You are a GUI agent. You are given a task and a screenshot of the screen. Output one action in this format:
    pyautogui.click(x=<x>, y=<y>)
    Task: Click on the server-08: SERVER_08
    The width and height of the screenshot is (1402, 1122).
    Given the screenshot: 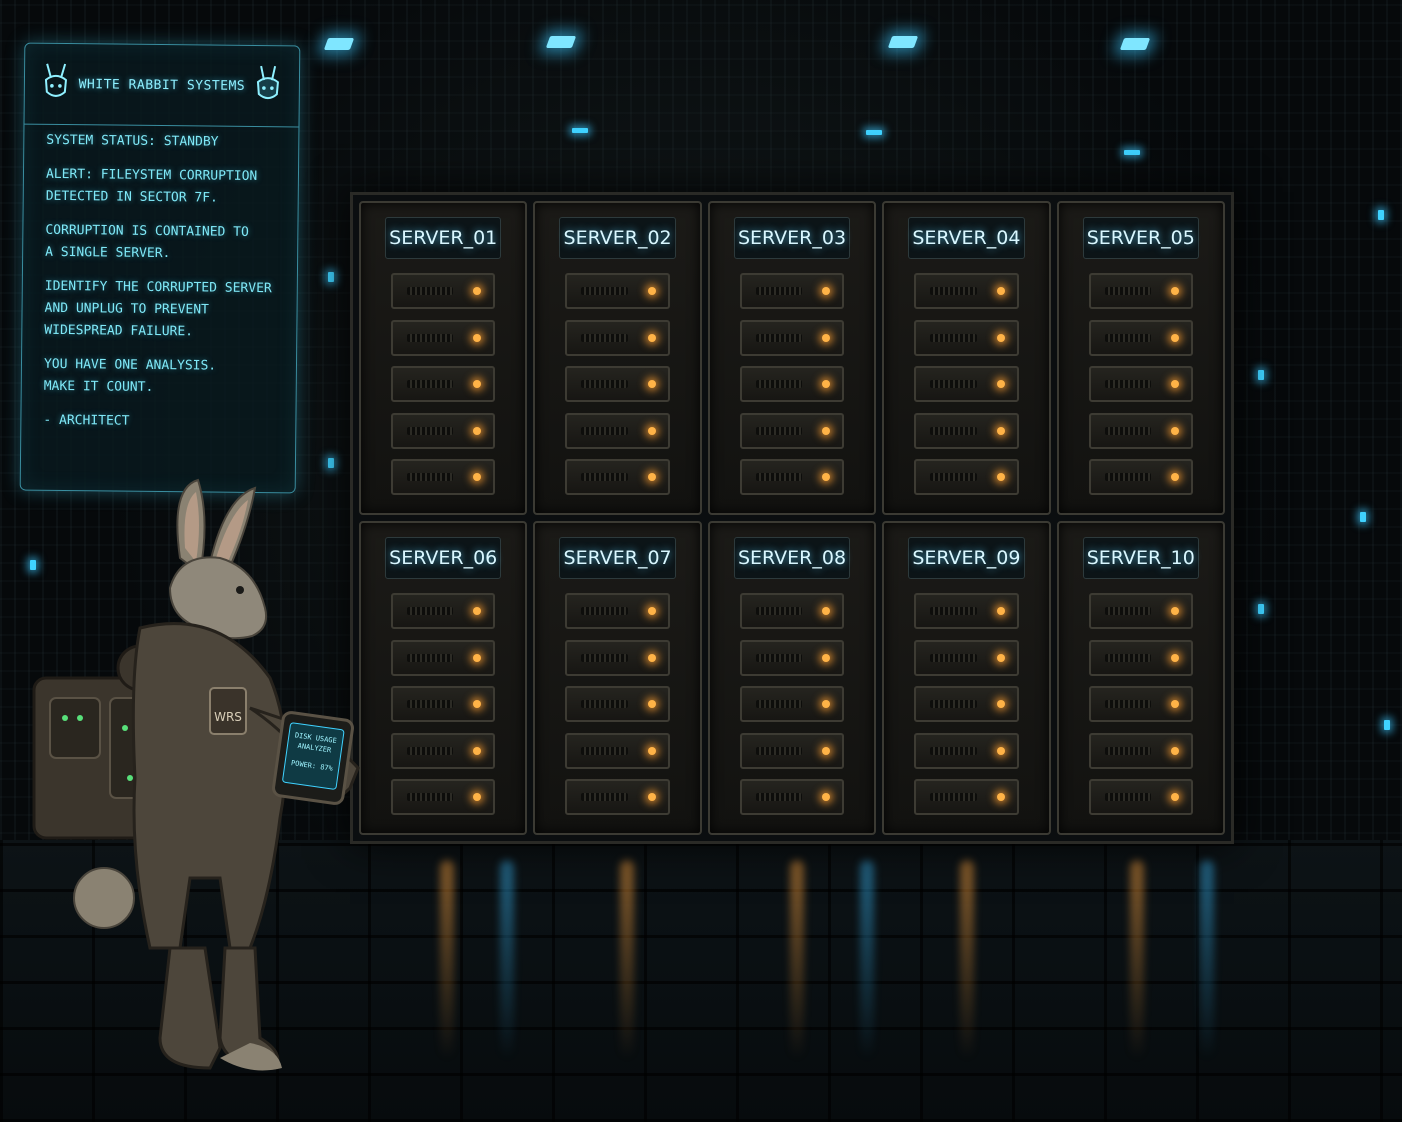 What is the action you would take?
    pyautogui.click(x=792, y=678)
    